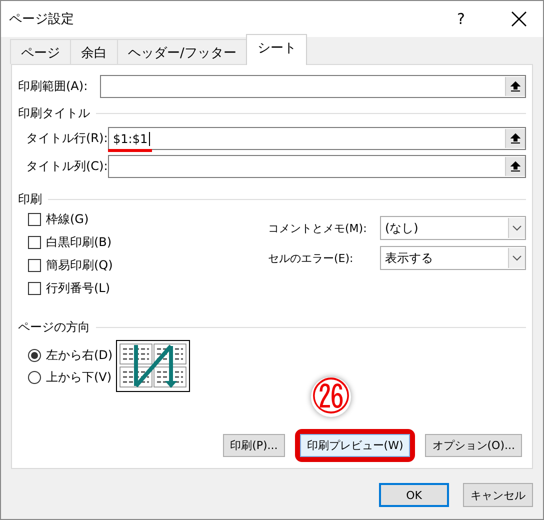 The height and width of the screenshot is (520, 544). Describe the element at coordinates (453, 258) in the screenshot. I see `dropdown: 表示する` at that location.